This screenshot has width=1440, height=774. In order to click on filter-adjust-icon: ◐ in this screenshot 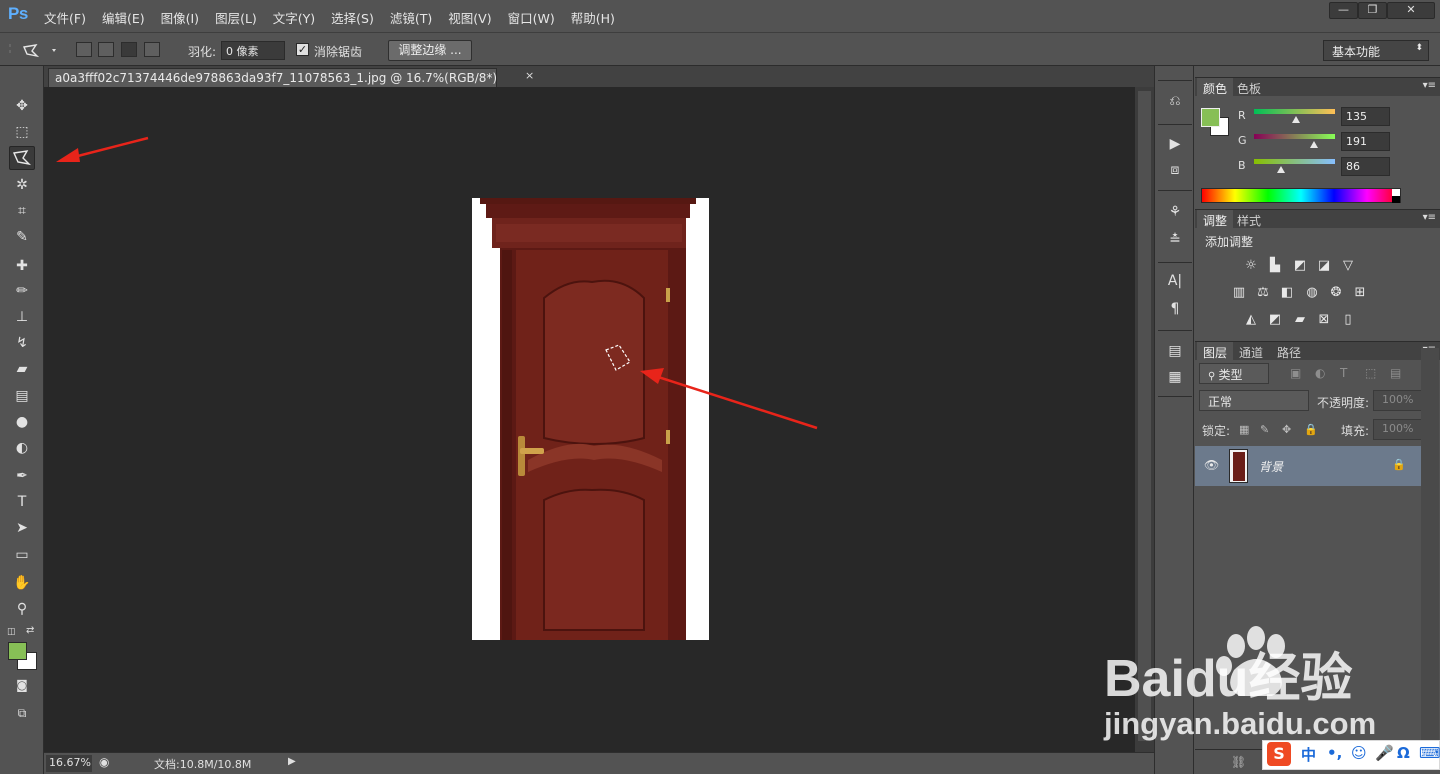, I will do `click(1320, 373)`.